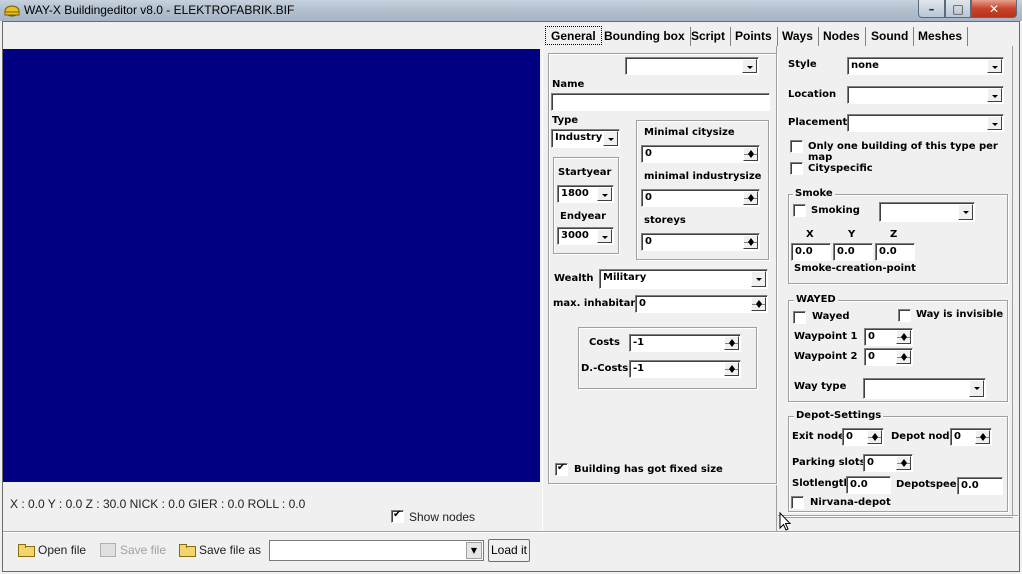 The image size is (1022, 574). Describe the element at coordinates (798, 36) in the screenshot. I see `tab-ways: Ways` at that location.